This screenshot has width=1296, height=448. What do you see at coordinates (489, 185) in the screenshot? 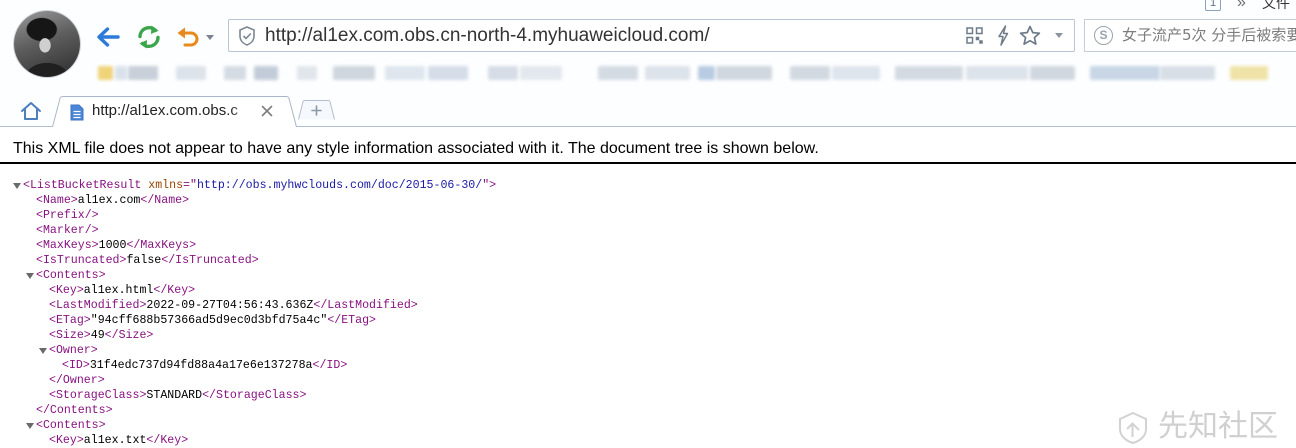
I see `xml-tag: ">` at bounding box center [489, 185].